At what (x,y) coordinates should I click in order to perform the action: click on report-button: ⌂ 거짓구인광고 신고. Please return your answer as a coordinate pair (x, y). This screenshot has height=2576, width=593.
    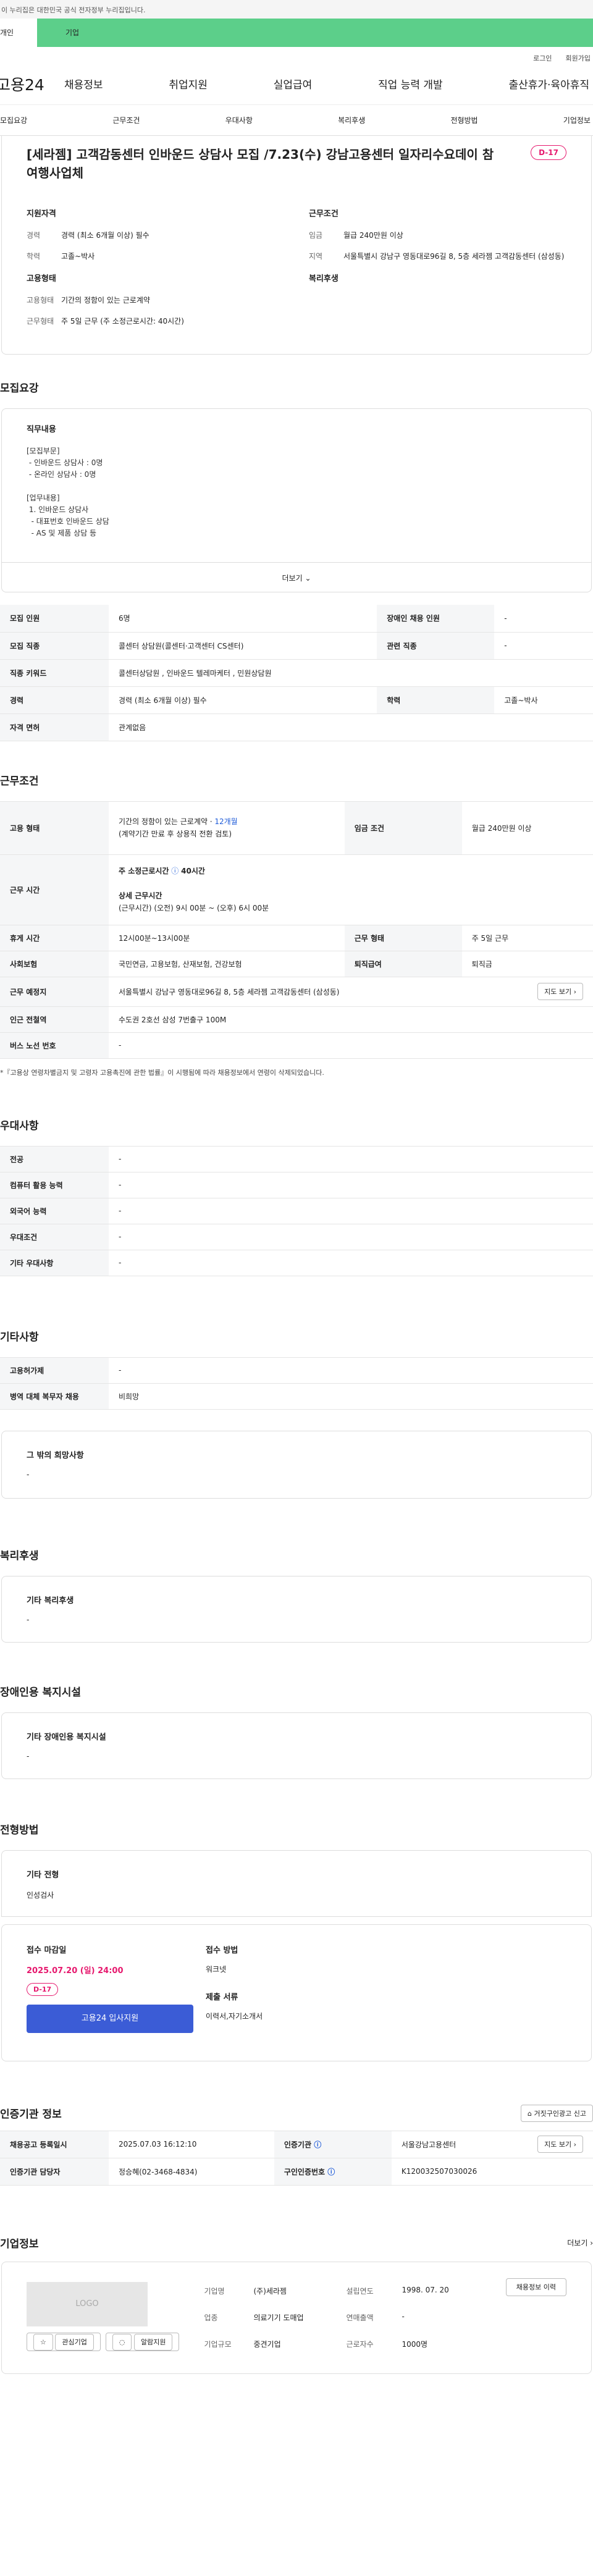
    Looking at the image, I should click on (557, 2113).